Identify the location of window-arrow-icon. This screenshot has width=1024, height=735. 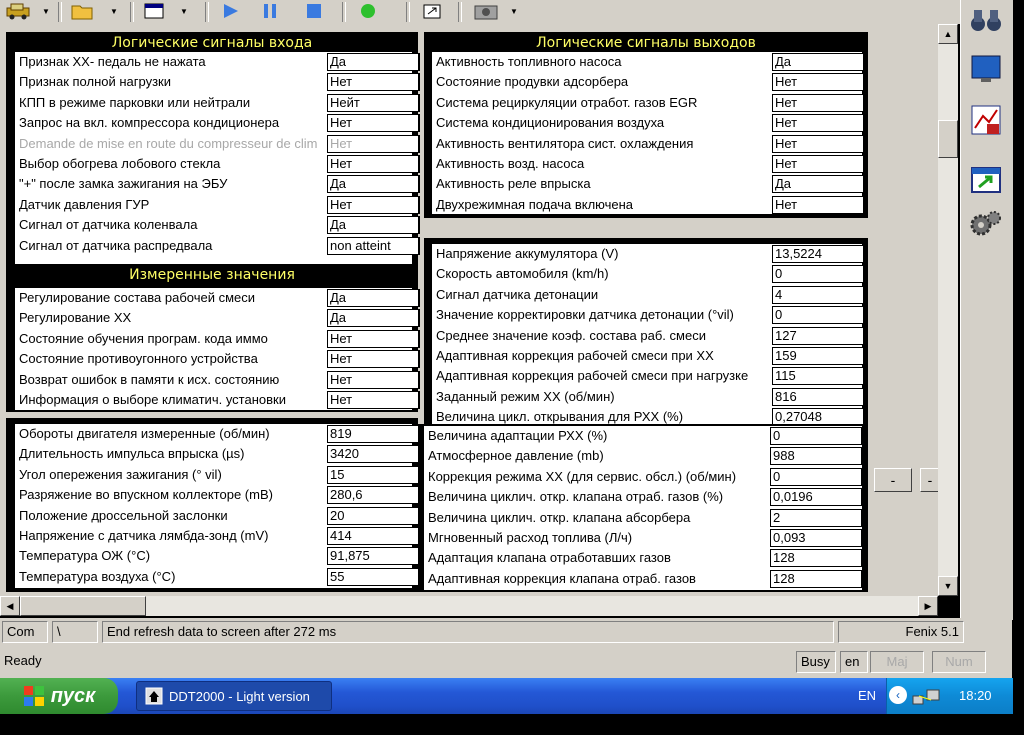
(986, 180).